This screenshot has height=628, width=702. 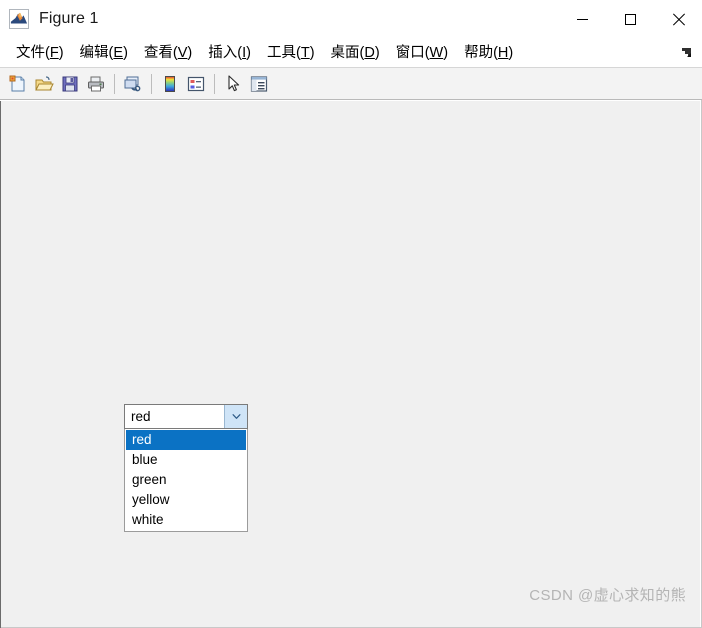 I want to click on undock-arrow-icon, so click(x=687, y=53).